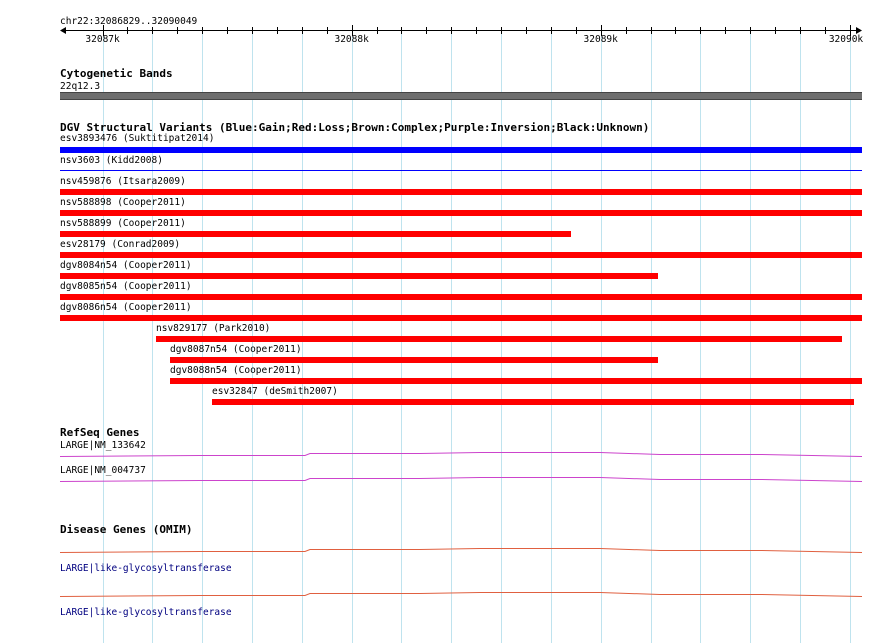 The width and height of the screenshot is (890, 643). I want to click on variant-label: nsv3603 (Kidd2008), so click(111, 160).